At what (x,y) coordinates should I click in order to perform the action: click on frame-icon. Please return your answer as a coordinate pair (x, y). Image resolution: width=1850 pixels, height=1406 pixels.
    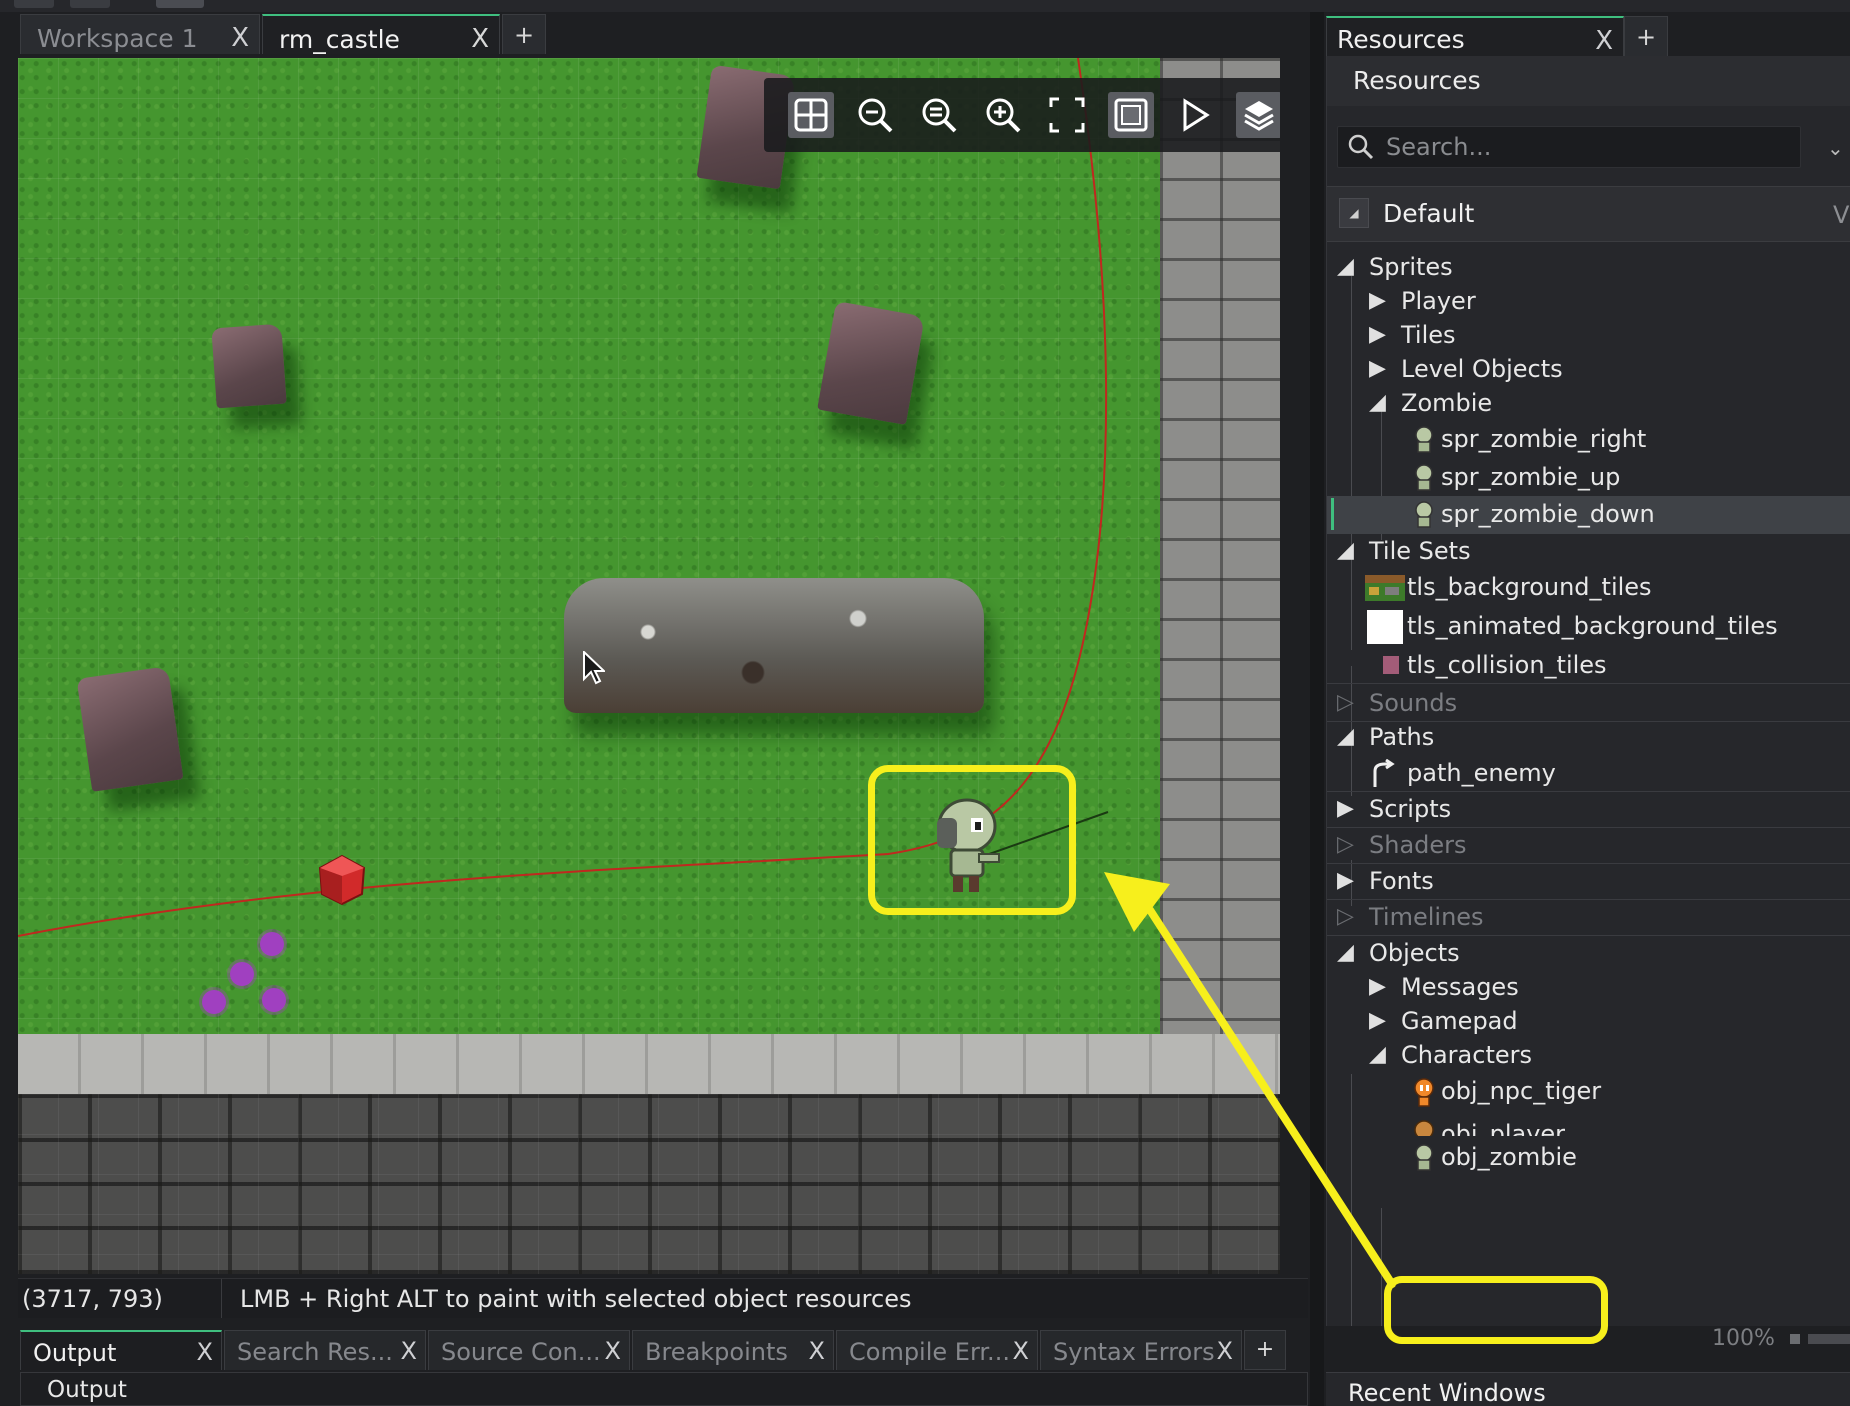
    Looking at the image, I should click on (1131, 115).